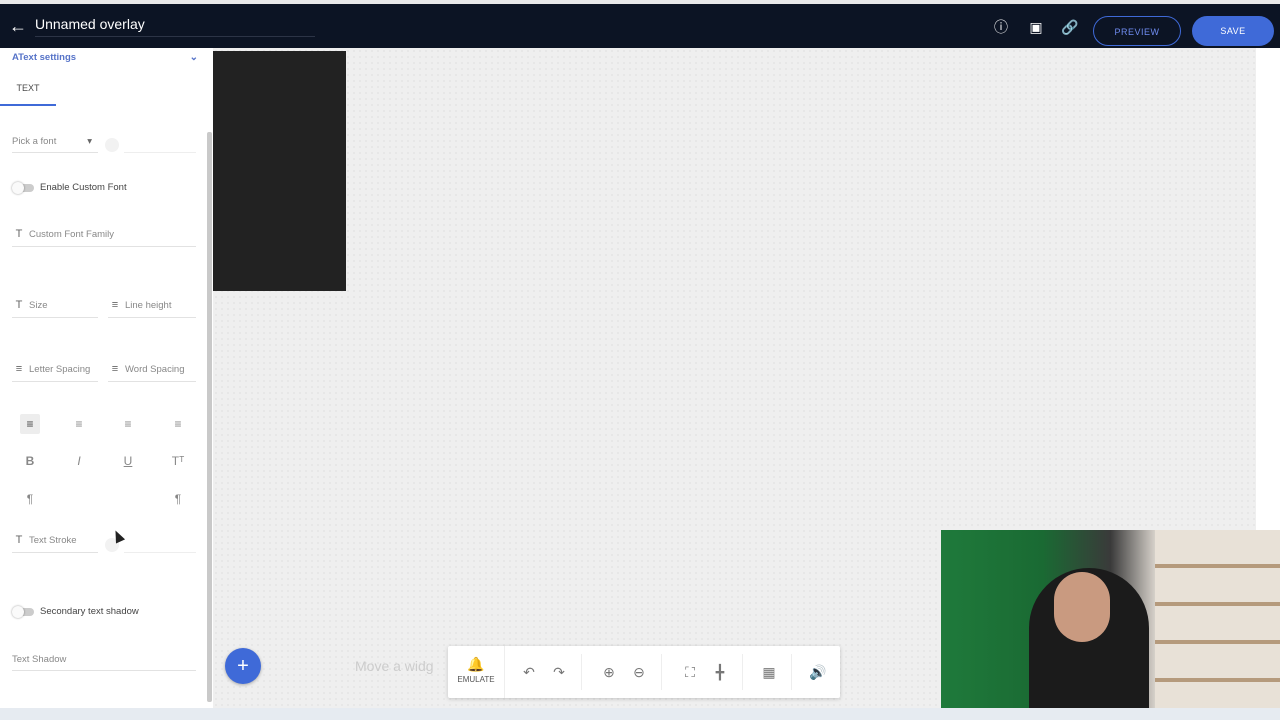  Describe the element at coordinates (818, 672) in the screenshot. I see `volume-icon: 🔊` at that location.